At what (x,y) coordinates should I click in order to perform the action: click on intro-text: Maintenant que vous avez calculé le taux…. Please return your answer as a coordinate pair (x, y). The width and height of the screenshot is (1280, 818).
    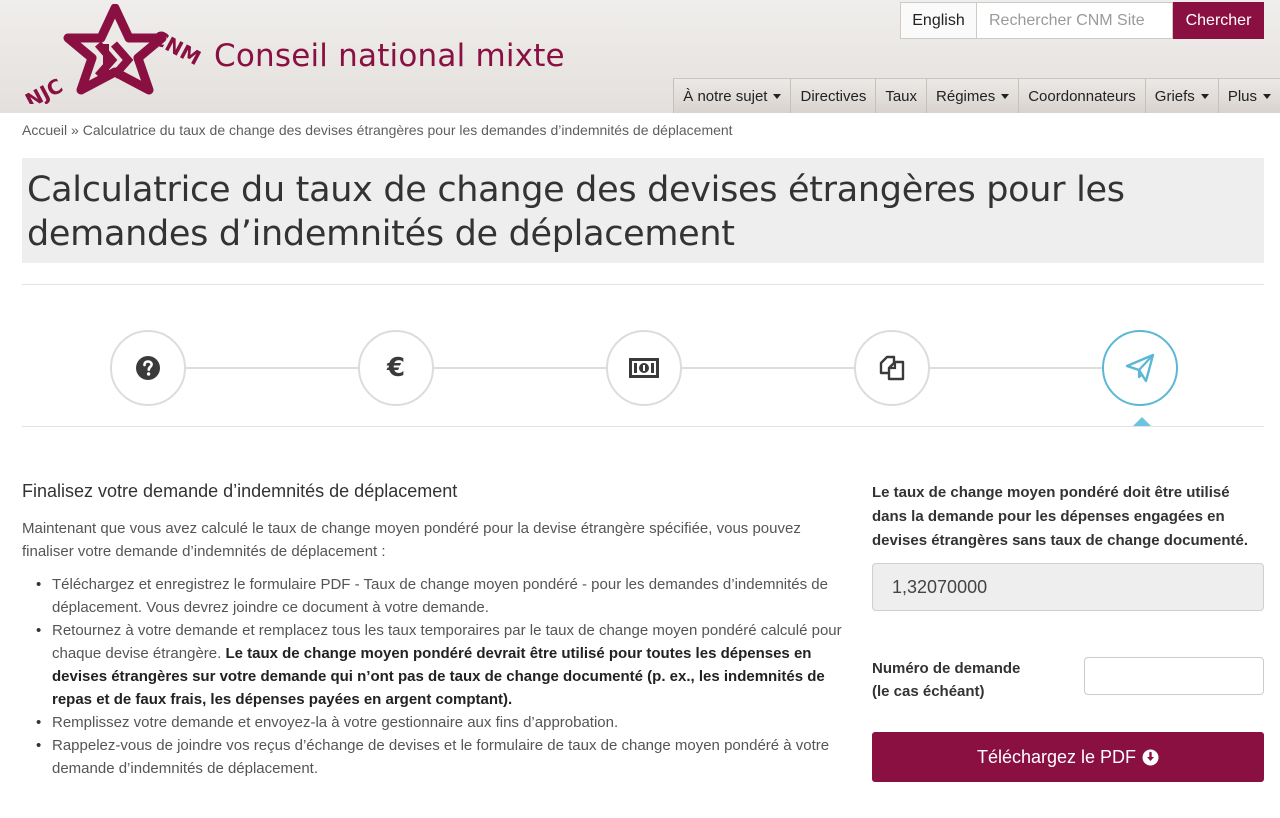
    Looking at the image, I should click on (411, 540).